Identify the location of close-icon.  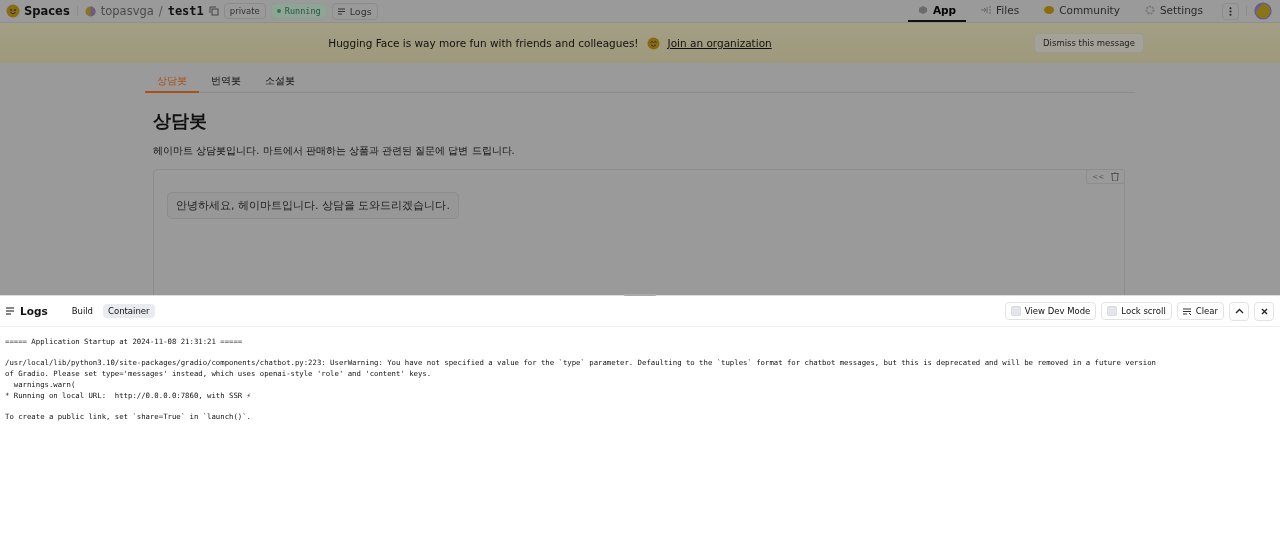
(1264, 311).